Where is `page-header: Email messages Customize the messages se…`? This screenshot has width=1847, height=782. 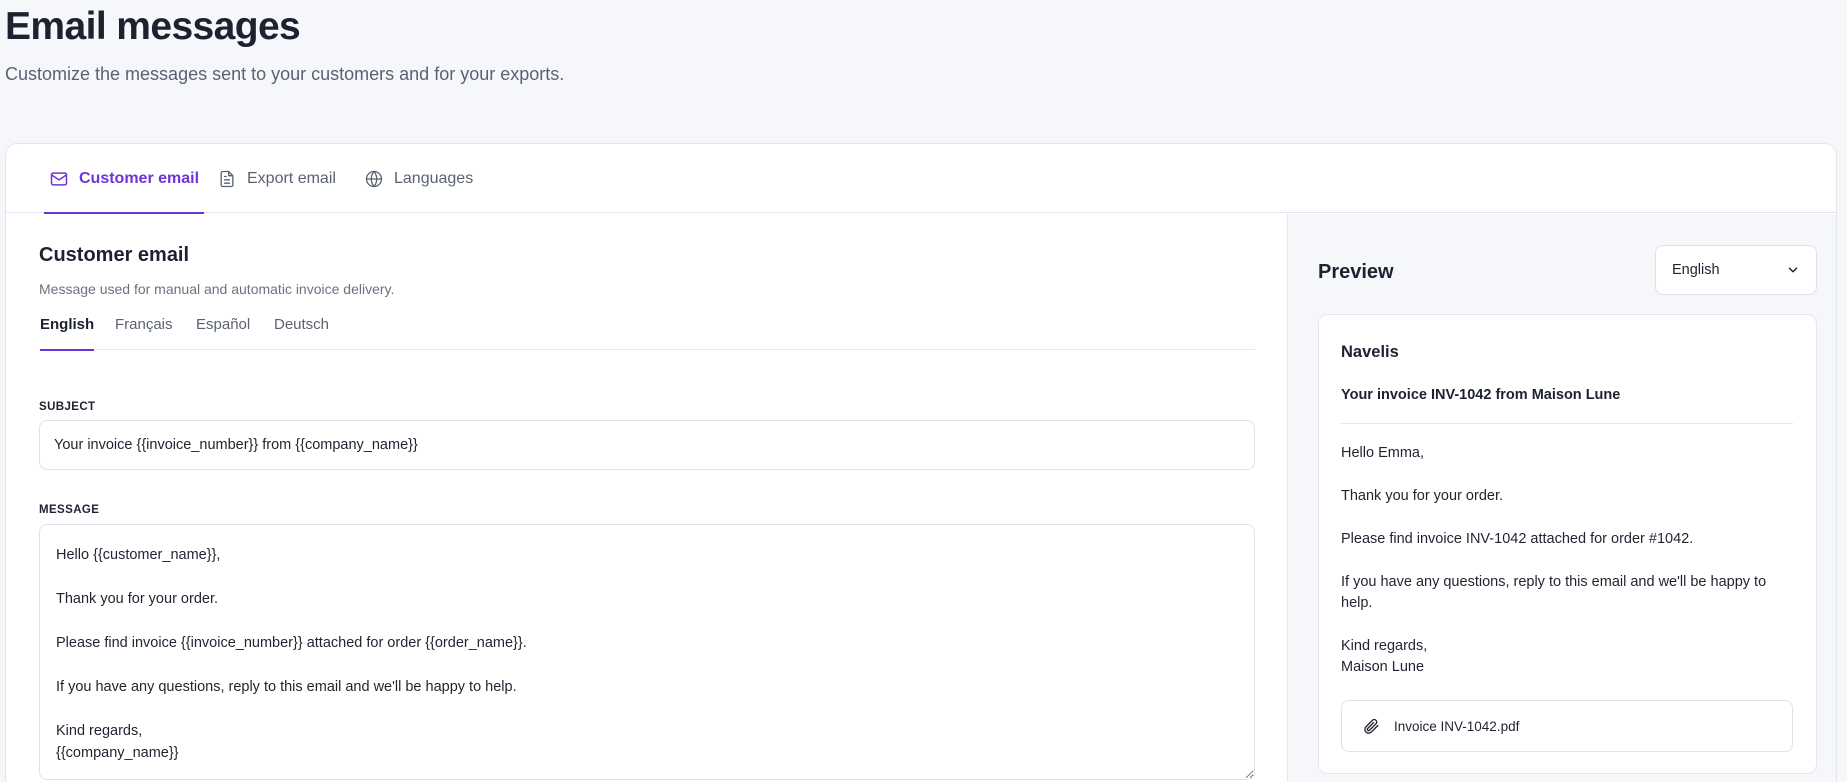 page-header: Email messages Customize the messages se… is located at coordinates (284, 45).